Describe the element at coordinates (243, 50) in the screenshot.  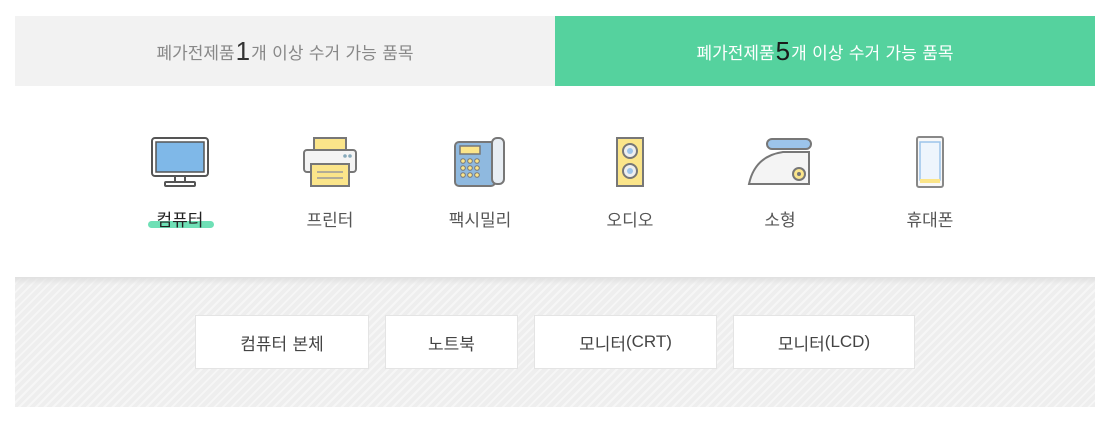
I see `tab-1-number: 1` at that location.